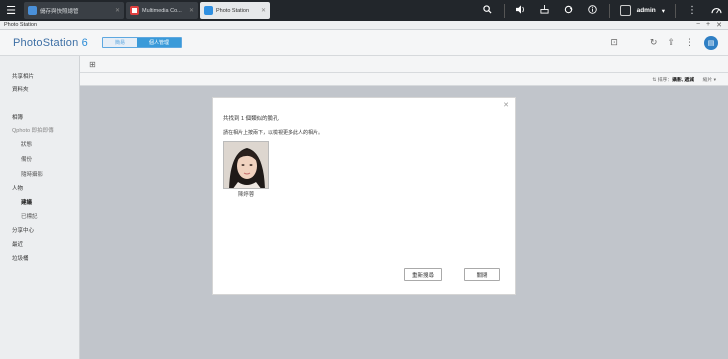 Image resolution: width=728 pixels, height=359 pixels. What do you see at coordinates (663, 11) in the screenshot?
I see `caret-down-icon: ▾` at bounding box center [663, 11].